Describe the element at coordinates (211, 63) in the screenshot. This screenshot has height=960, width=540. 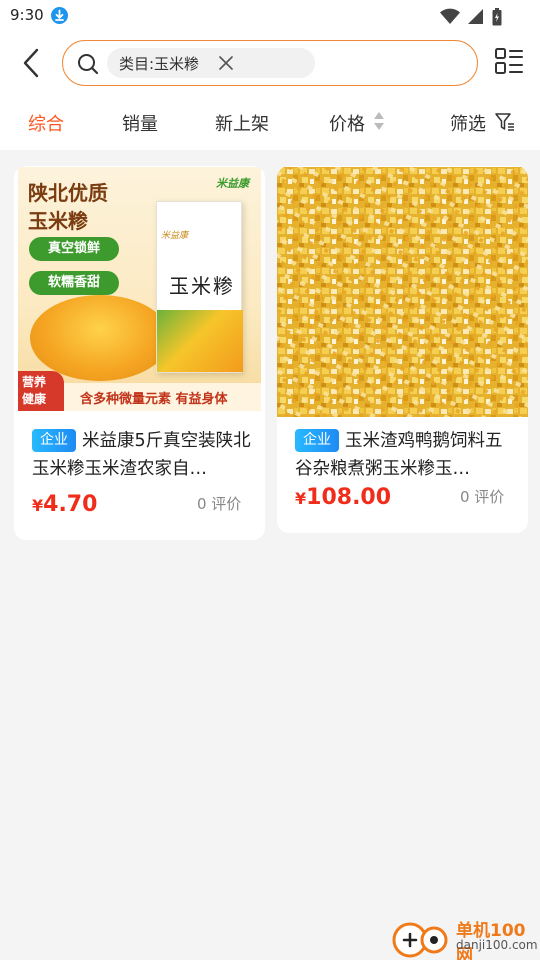
I see `search-category-tag: 类目:玉米糁` at that location.